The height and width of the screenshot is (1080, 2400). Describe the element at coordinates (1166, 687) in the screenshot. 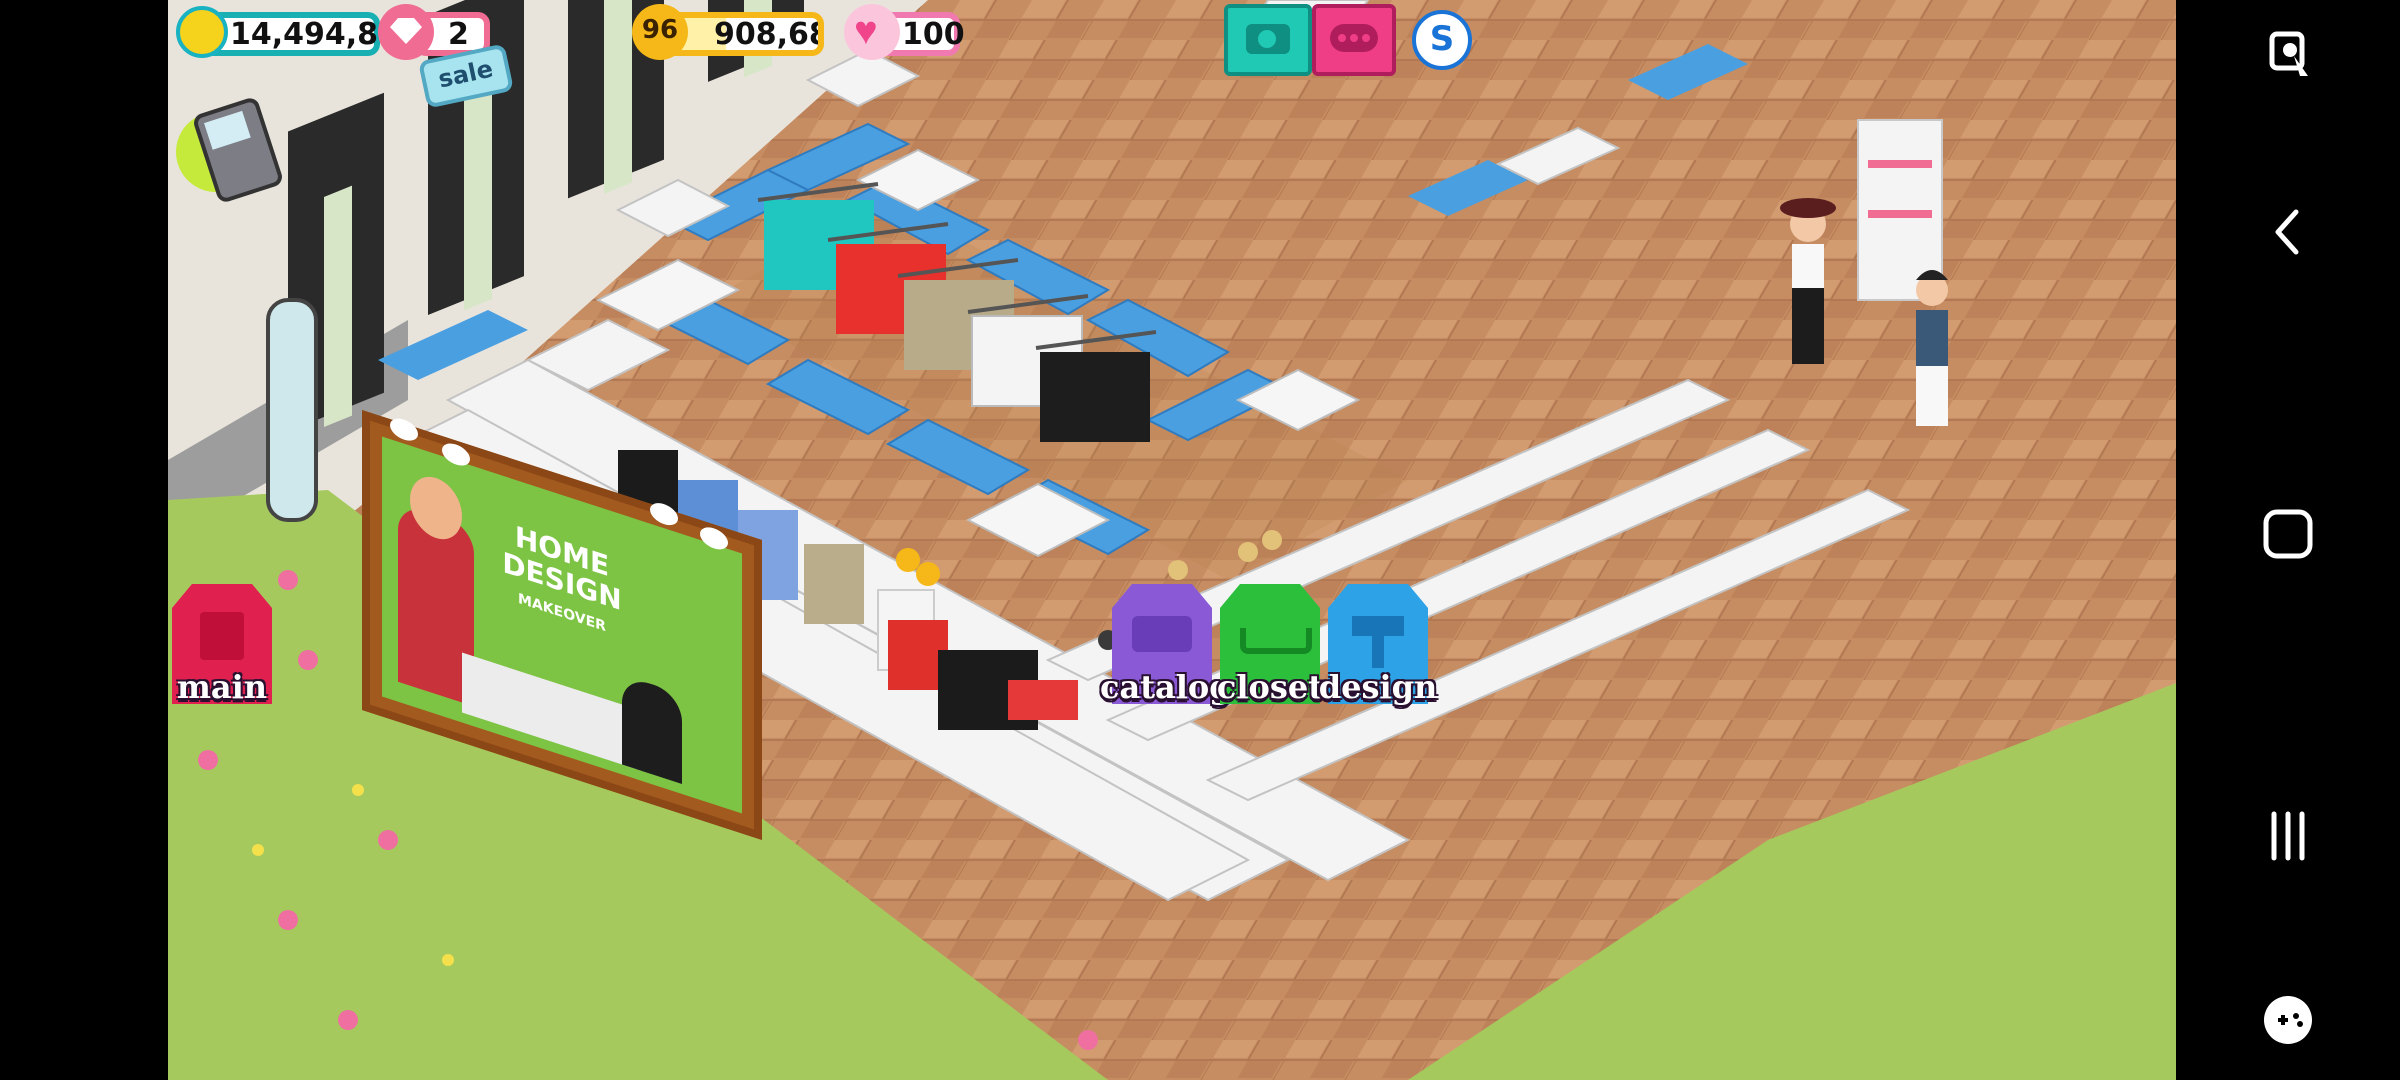

I see `catalog-label: catalog` at that location.